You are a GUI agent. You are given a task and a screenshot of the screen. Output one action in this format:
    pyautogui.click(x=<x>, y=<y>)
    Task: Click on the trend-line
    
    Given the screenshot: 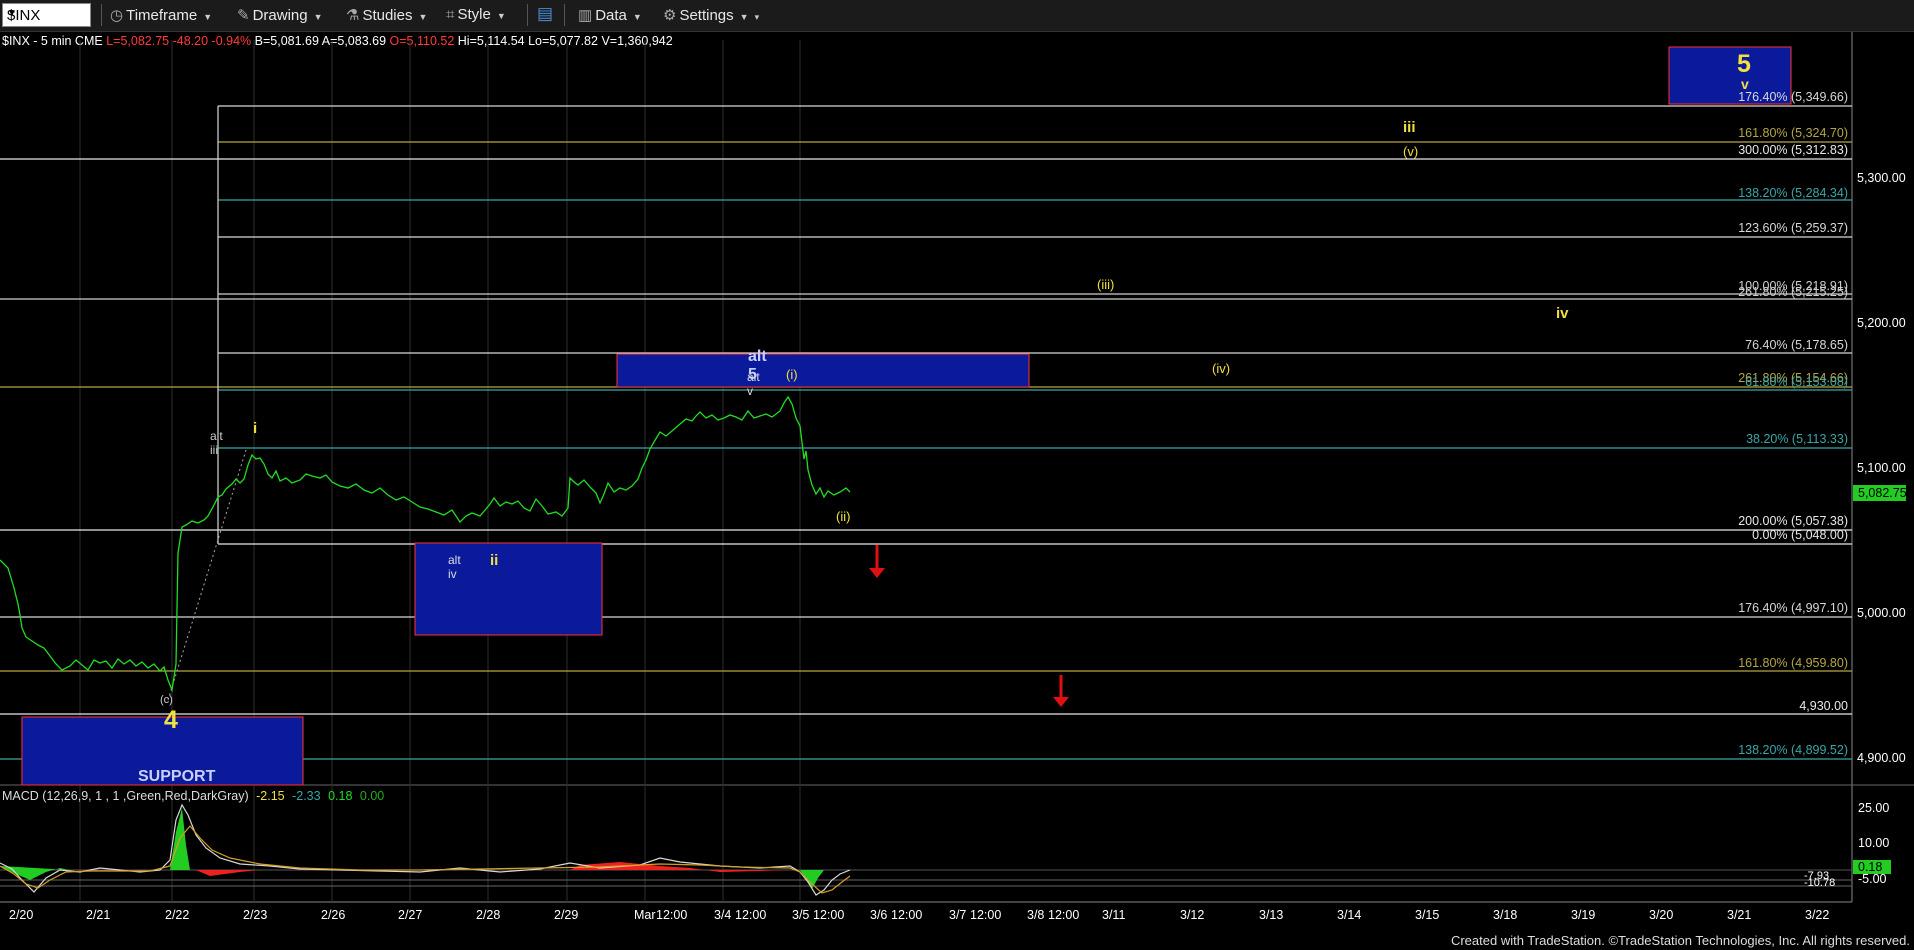 What is the action you would take?
    pyautogui.click(x=207, y=575)
    